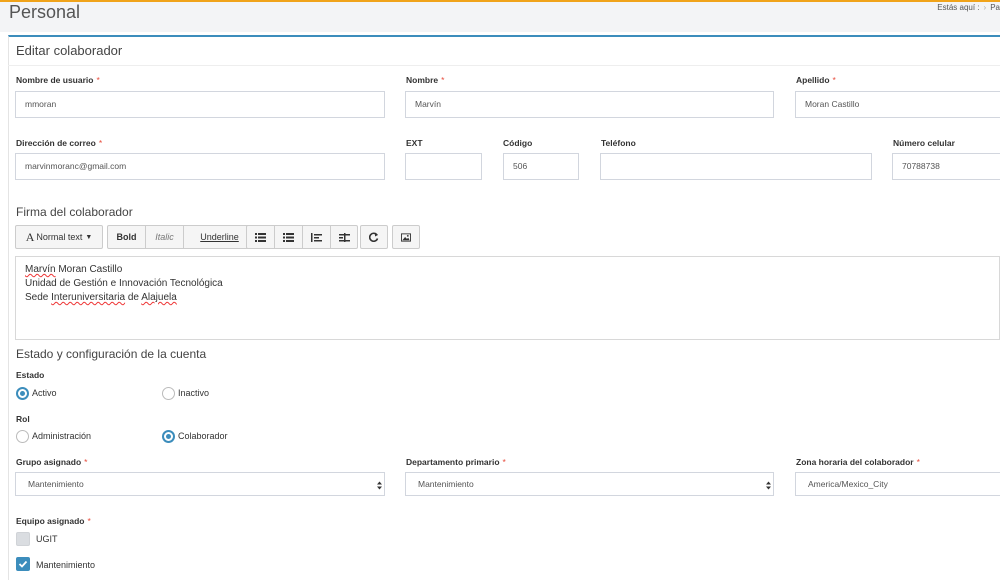  I want to click on link-button, so click(374, 237).